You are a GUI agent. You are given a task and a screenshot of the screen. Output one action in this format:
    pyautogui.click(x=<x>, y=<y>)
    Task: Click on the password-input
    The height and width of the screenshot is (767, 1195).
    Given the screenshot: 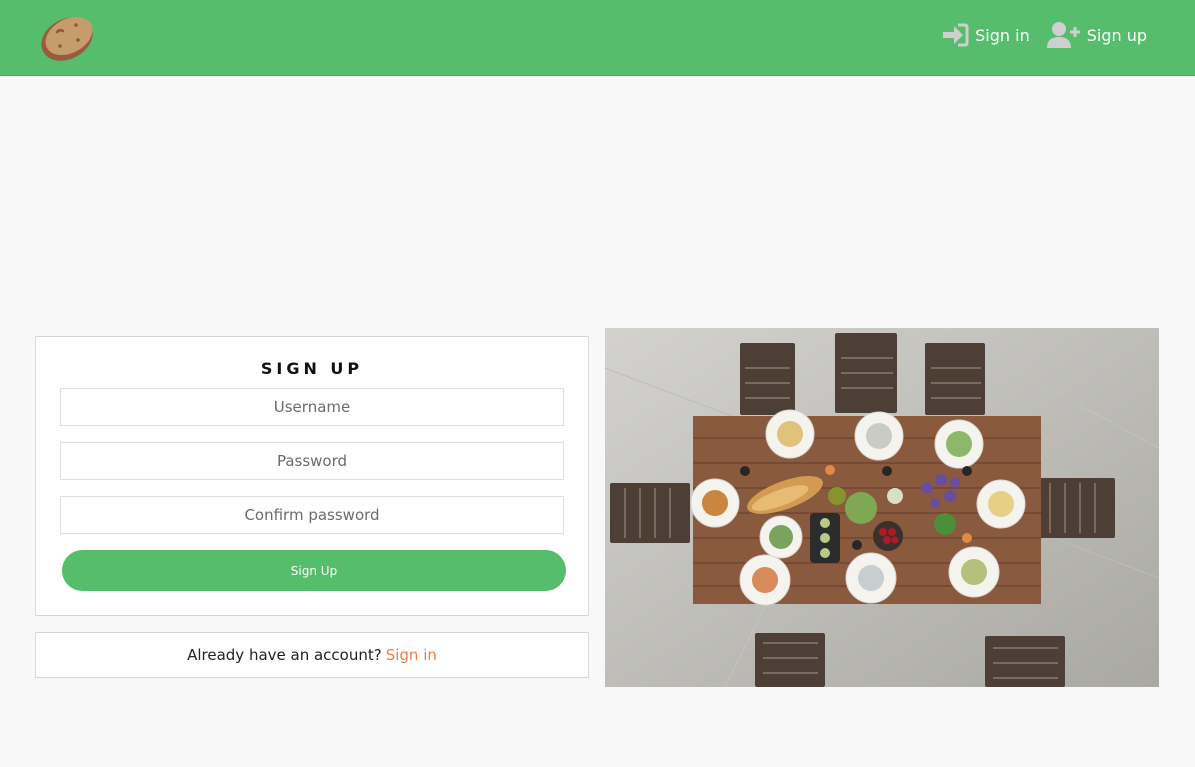 What is the action you would take?
    pyautogui.click(x=312, y=461)
    